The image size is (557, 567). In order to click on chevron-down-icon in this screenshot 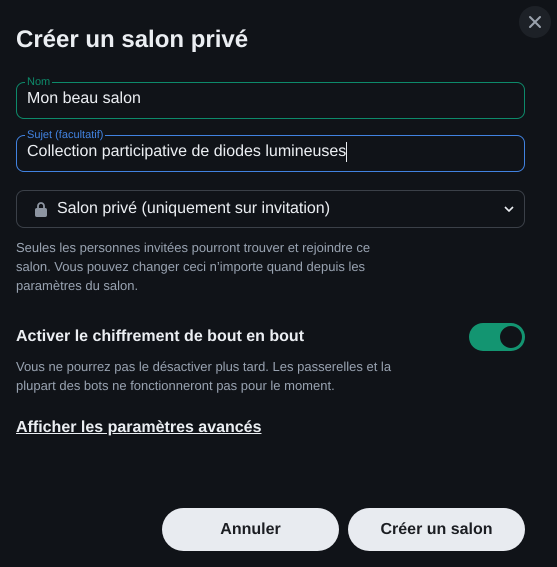, I will do `click(509, 209)`.